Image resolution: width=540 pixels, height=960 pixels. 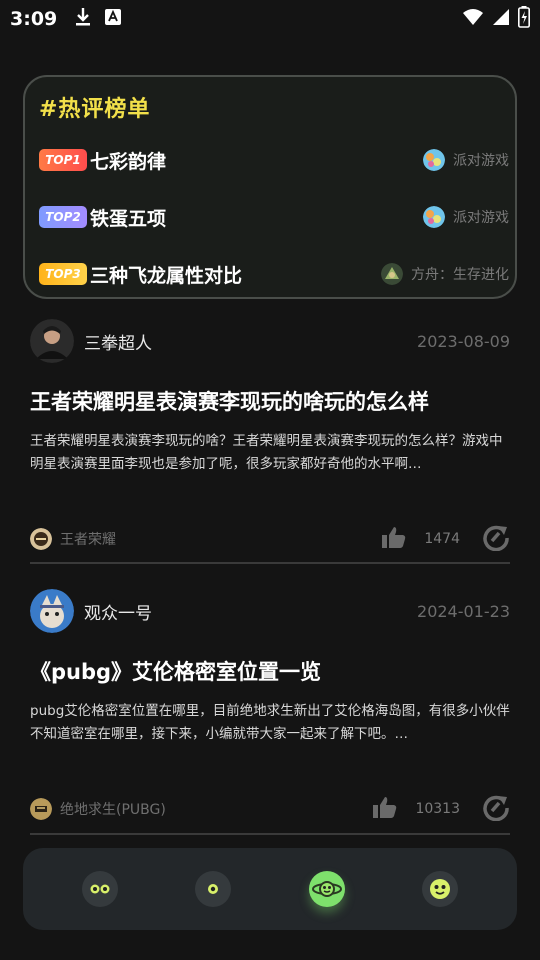 I want to click on smile-face-icon, so click(x=440, y=889).